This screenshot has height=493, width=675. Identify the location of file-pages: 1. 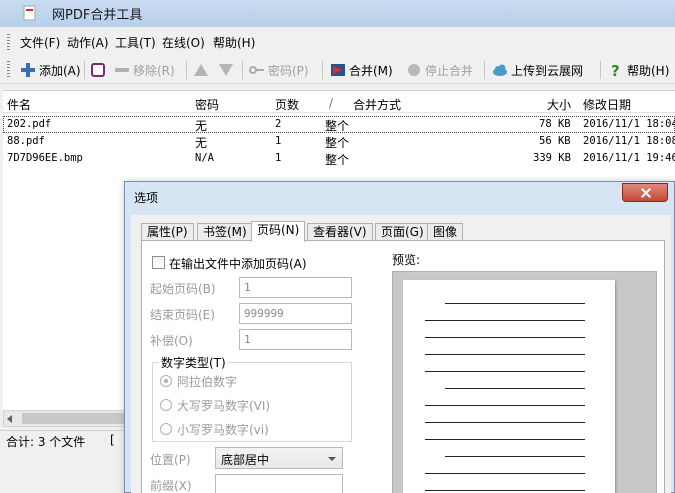
(278, 158).